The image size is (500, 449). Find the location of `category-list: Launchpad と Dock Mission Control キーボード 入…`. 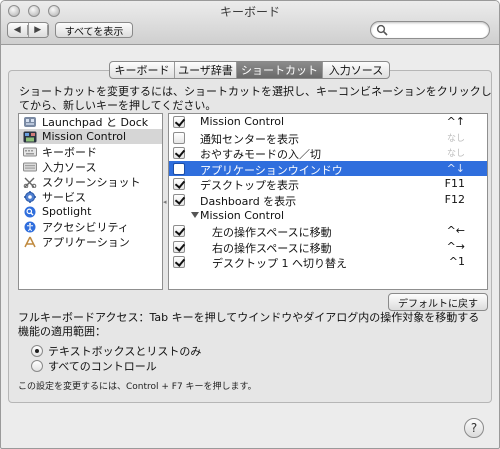

category-list: Launchpad と Dock Mission Control キーボード 入… is located at coordinates (90, 201).